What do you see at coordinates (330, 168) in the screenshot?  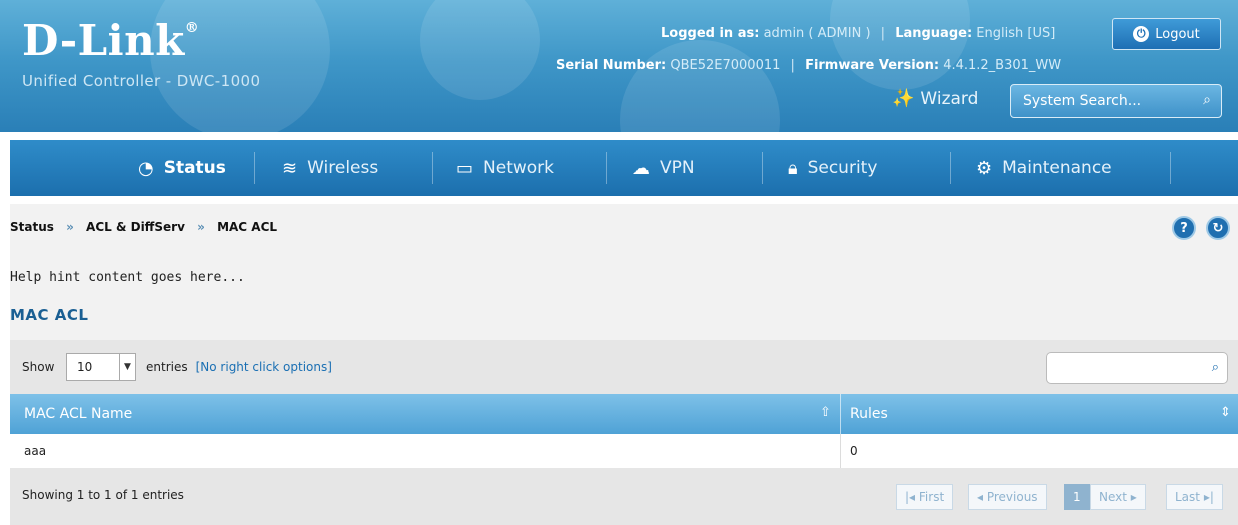 I see `nav-item-wireless: ≋ Wireless` at bounding box center [330, 168].